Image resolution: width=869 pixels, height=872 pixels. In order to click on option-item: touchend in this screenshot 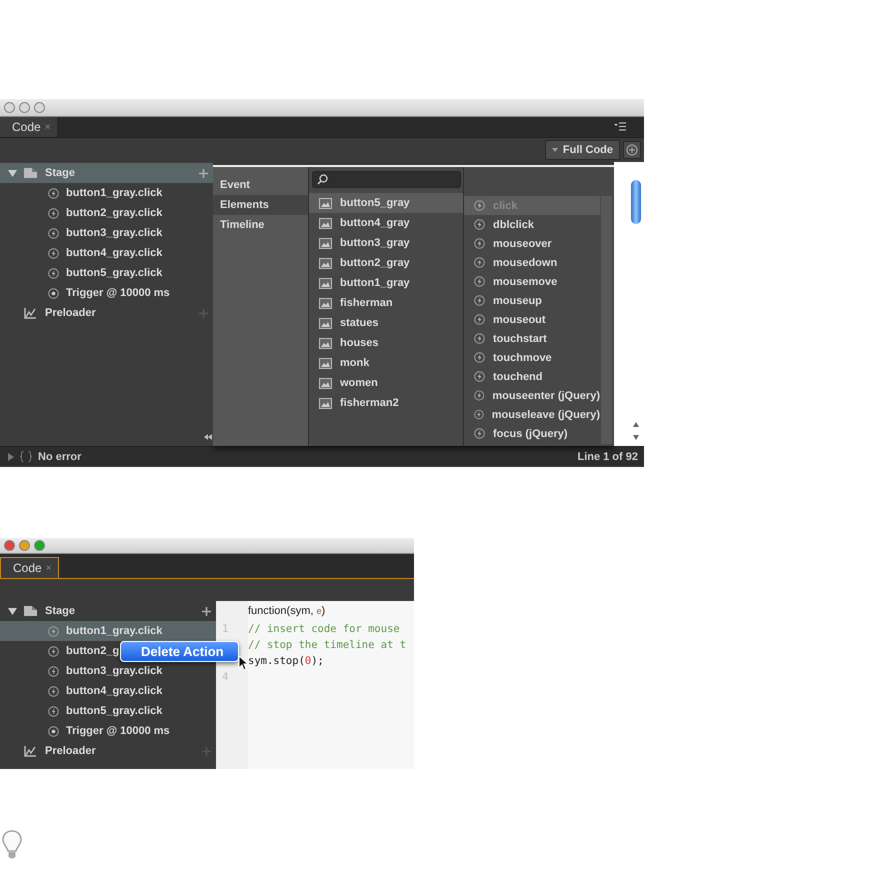, I will do `click(532, 376)`.